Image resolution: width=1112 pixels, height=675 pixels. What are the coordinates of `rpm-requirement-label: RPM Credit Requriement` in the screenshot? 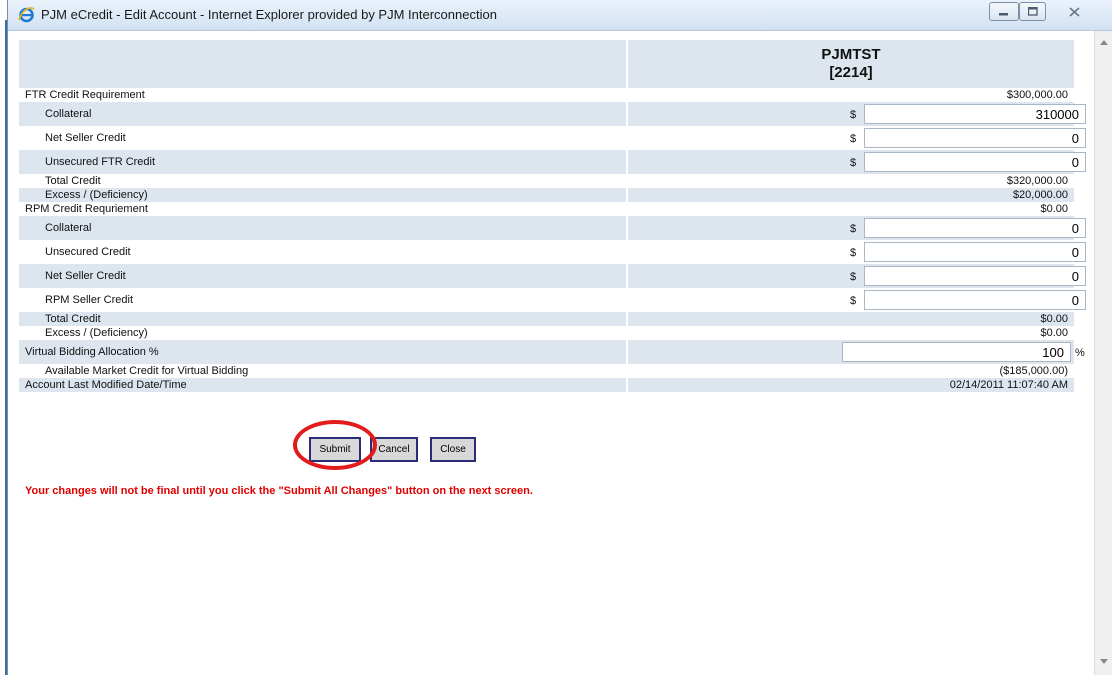 It's located at (323, 209).